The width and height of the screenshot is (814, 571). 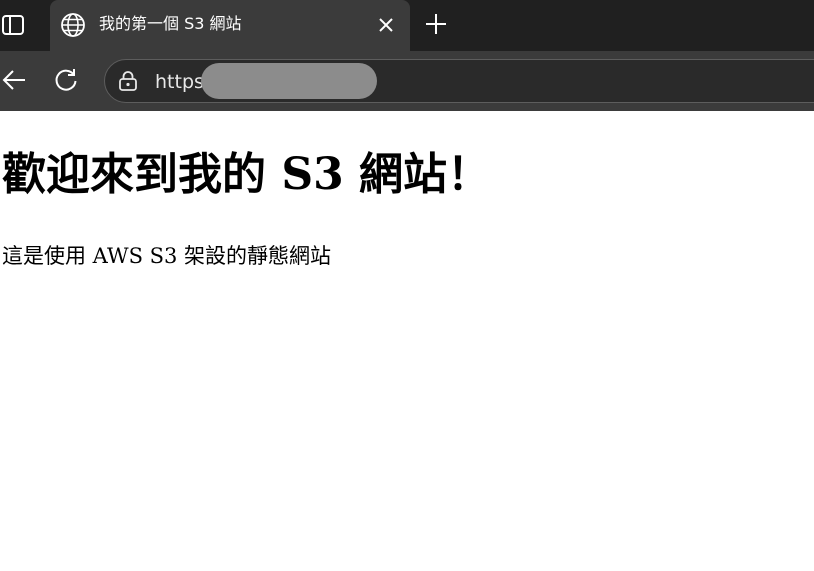 I want to click on tab-strip: 我的第一個 S3 網站, so click(x=407, y=25).